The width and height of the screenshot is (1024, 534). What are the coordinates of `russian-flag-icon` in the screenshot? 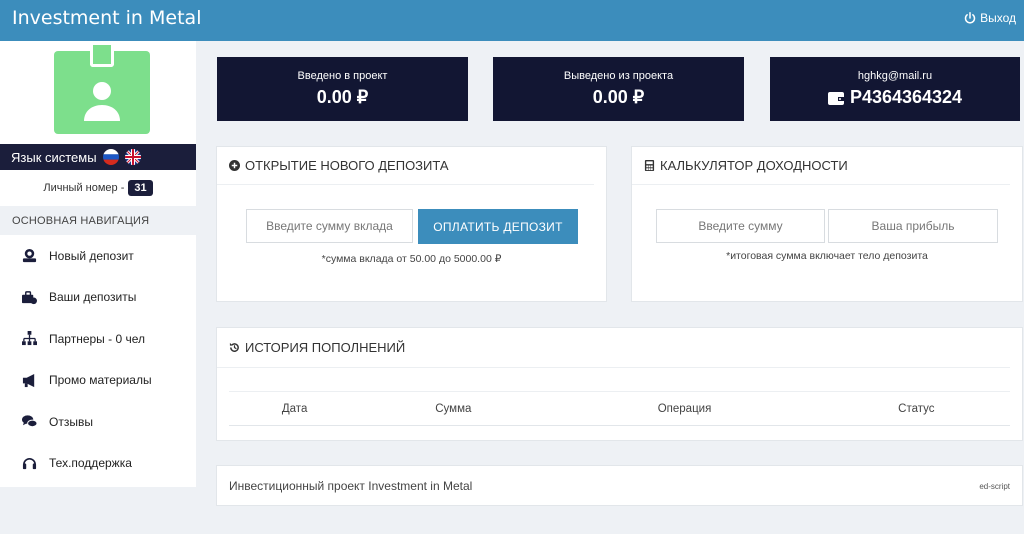 It's located at (110, 157).